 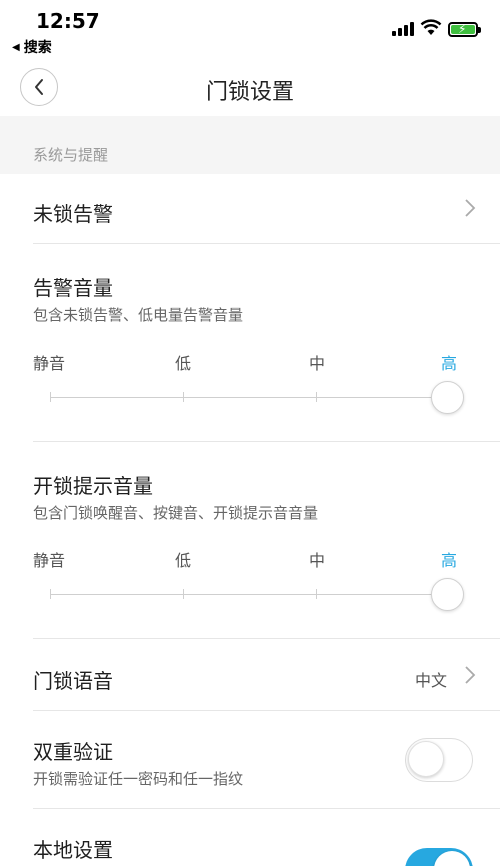 What do you see at coordinates (249, 92) in the screenshot?
I see `page-title: 门锁设置` at bounding box center [249, 92].